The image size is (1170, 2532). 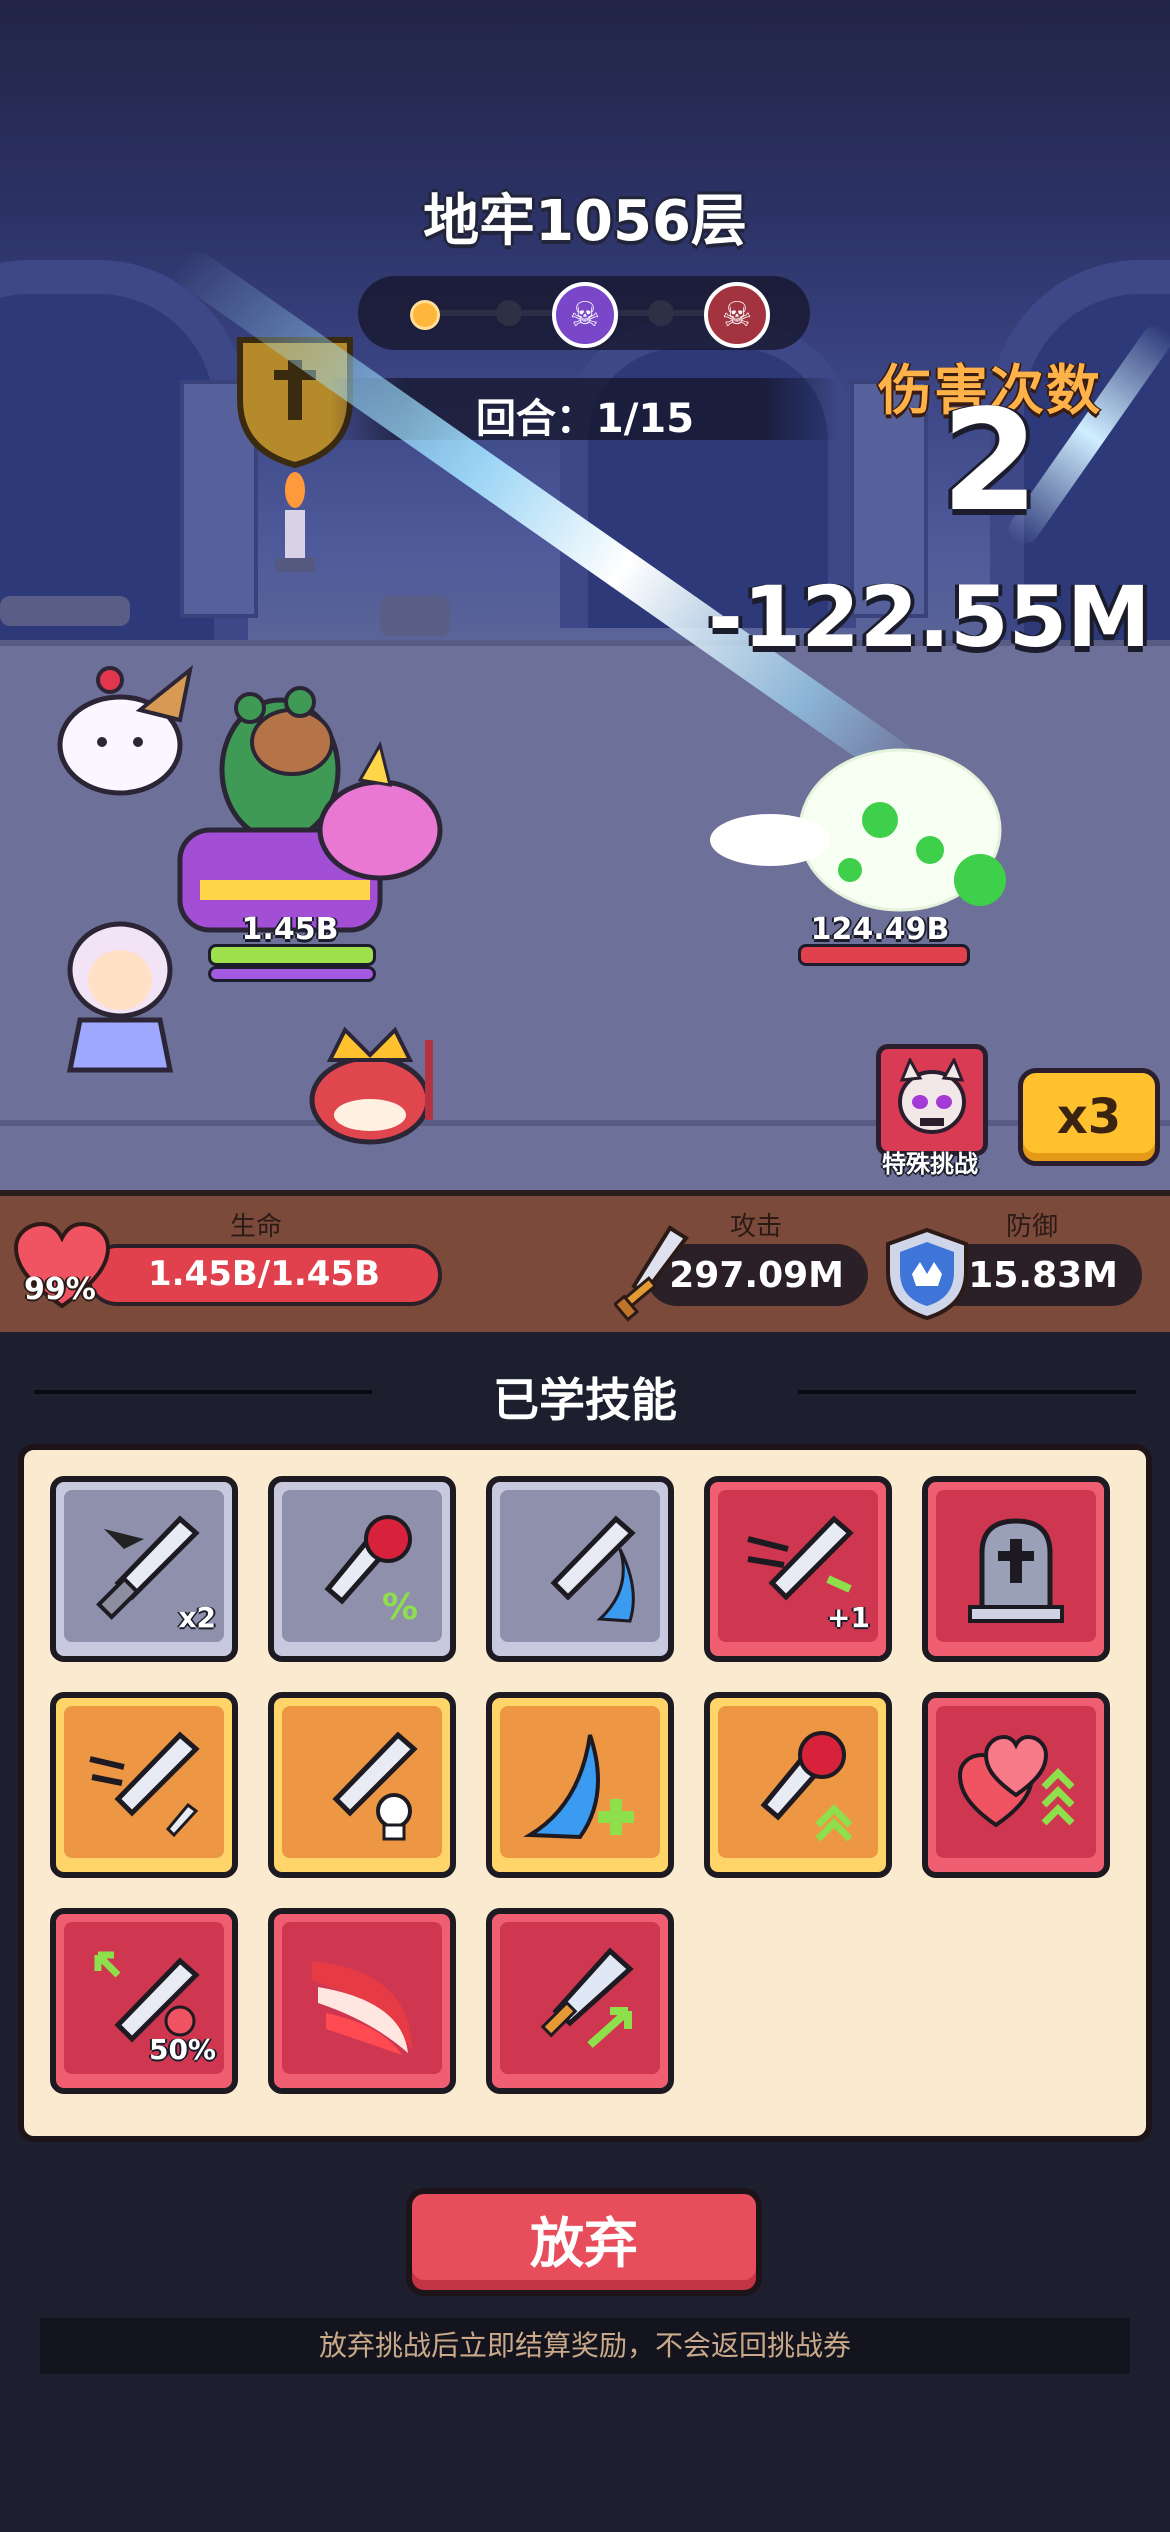 I want to click on tombstone-icon, so click(x=1016, y=1569).